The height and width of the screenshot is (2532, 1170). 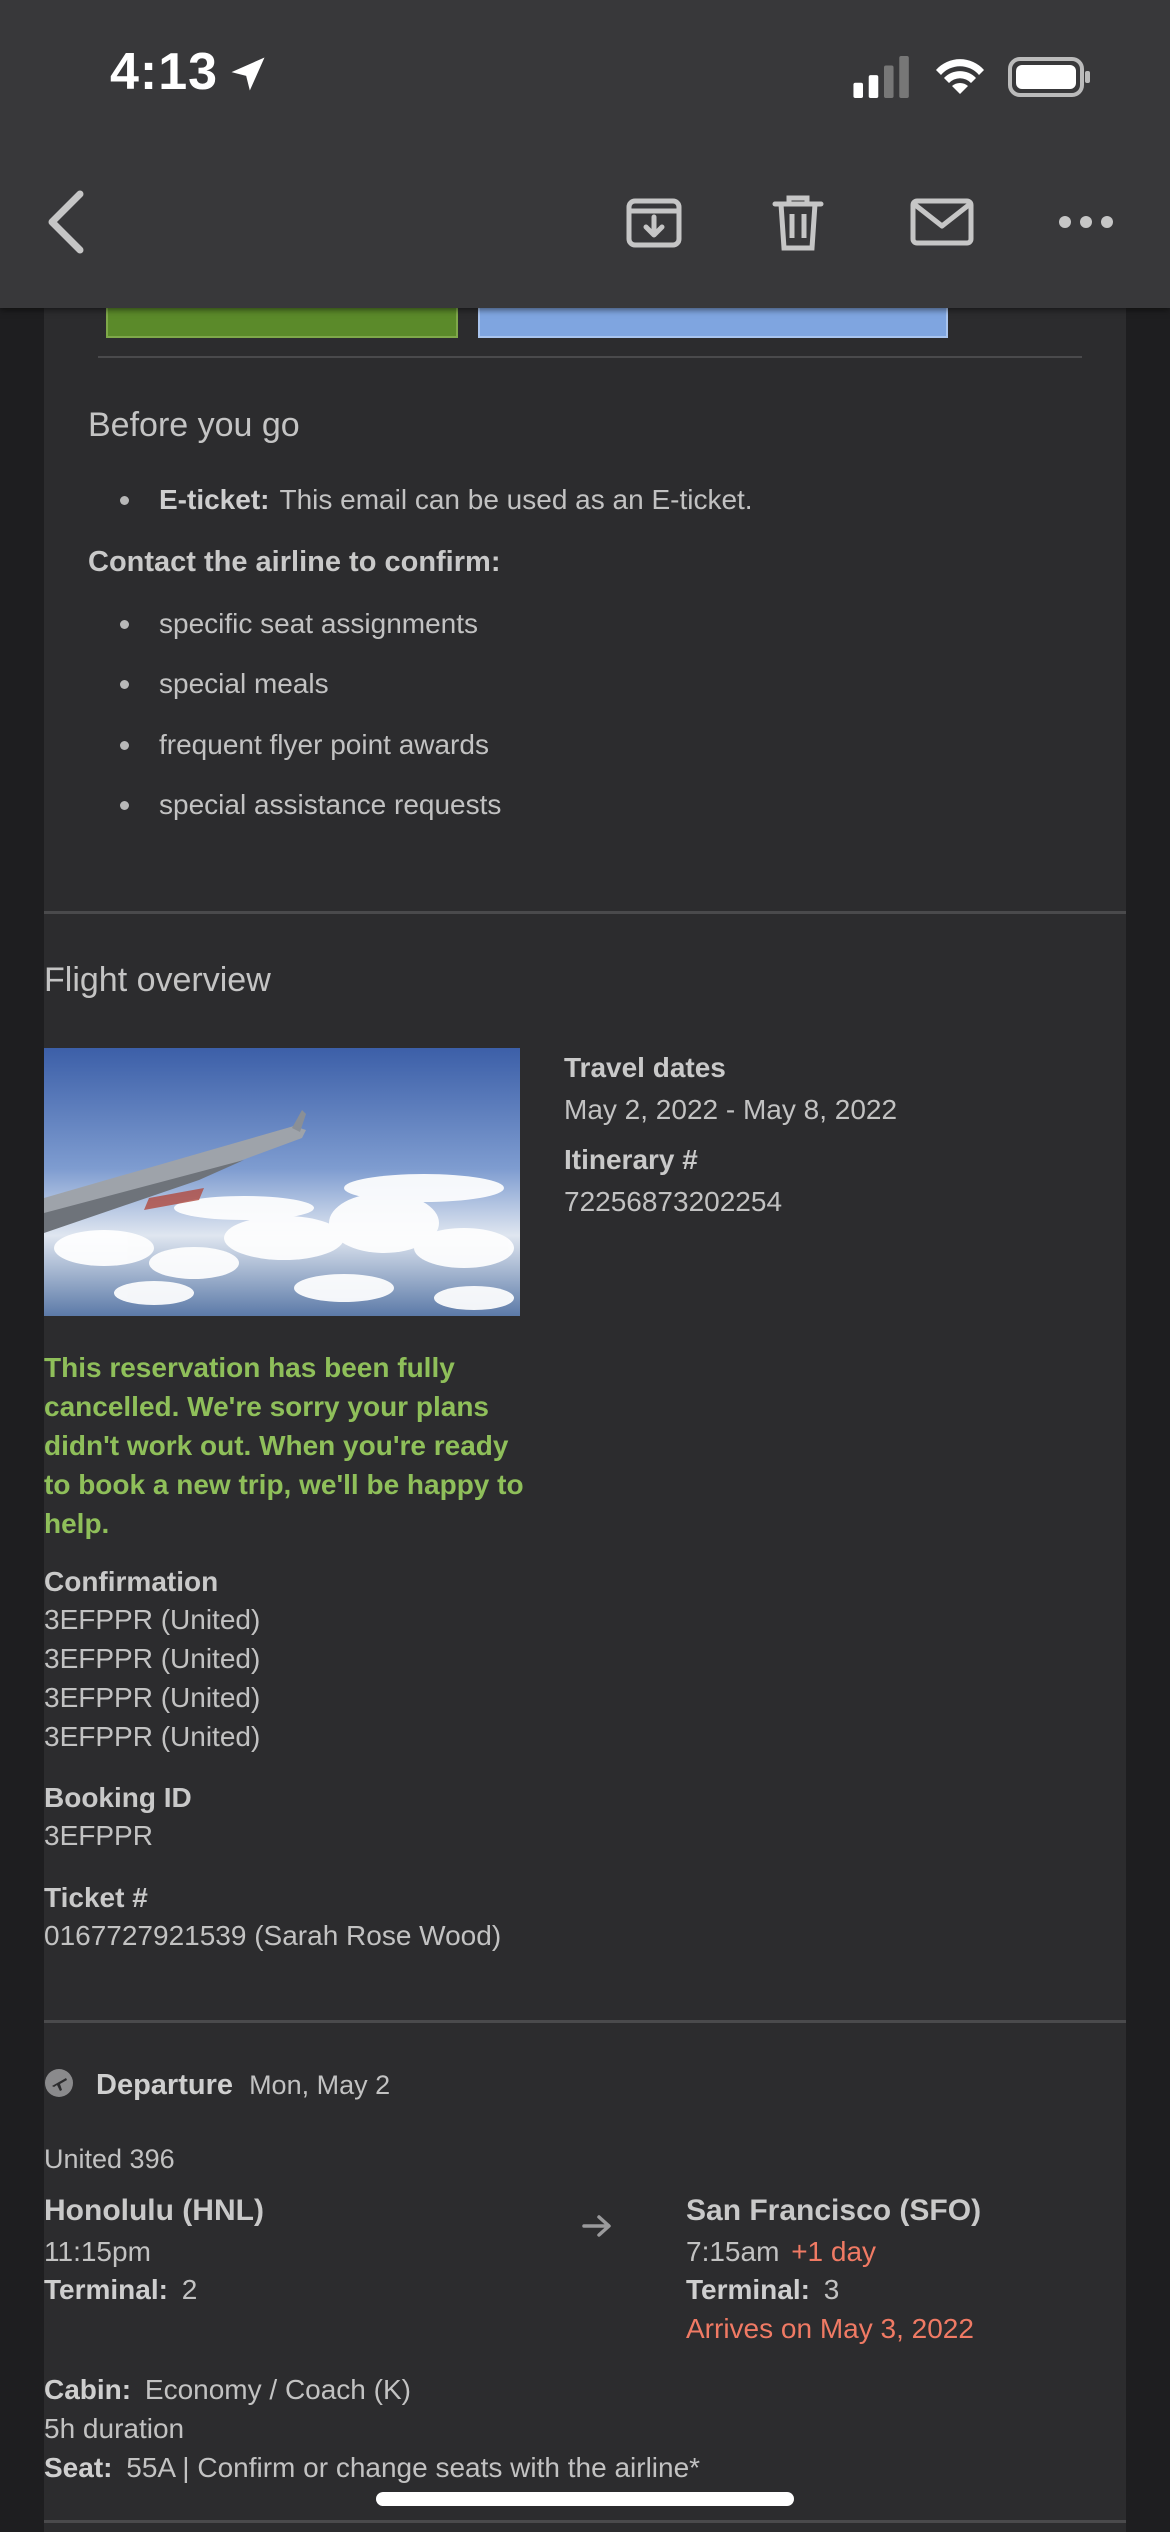 I want to click on back-button, so click(x=66, y=222).